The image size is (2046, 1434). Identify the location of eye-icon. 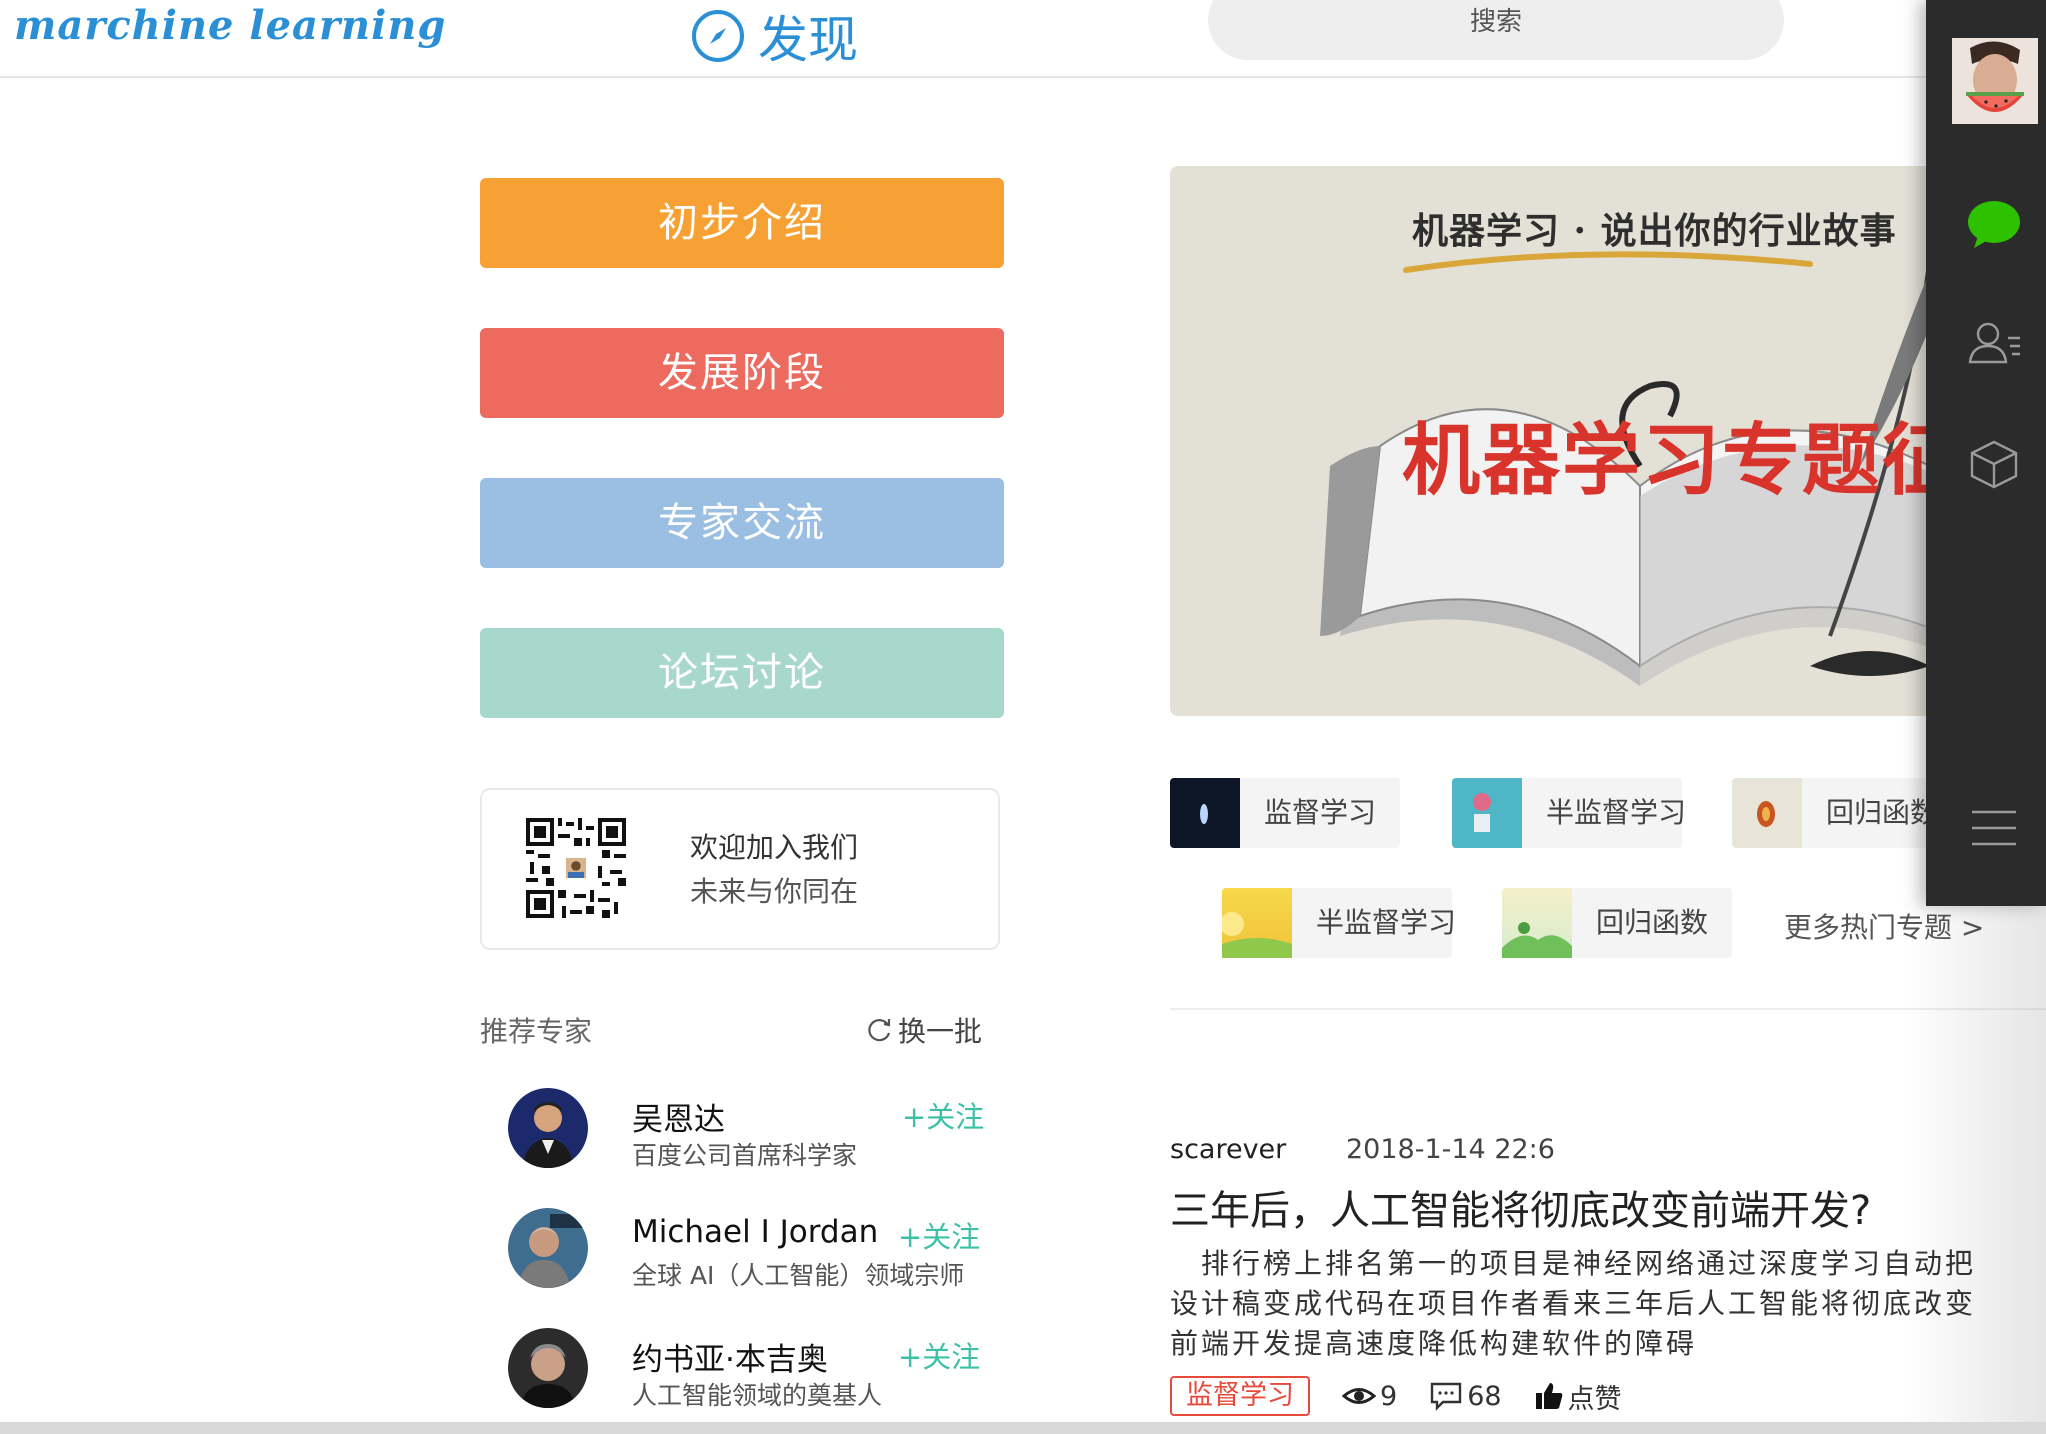
(1359, 1396).